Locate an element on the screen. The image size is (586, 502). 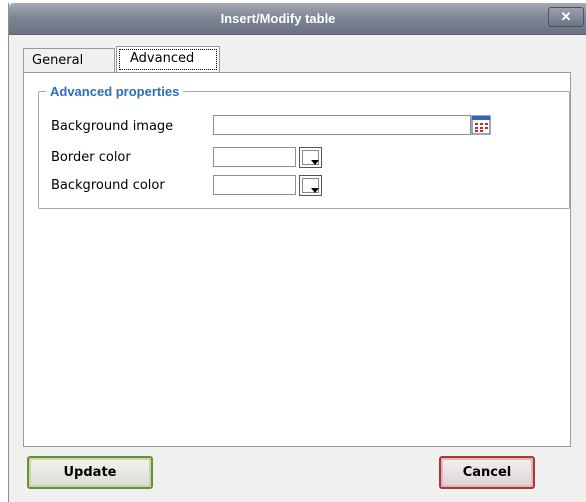
border-color-label: Border color is located at coordinates (91, 157).